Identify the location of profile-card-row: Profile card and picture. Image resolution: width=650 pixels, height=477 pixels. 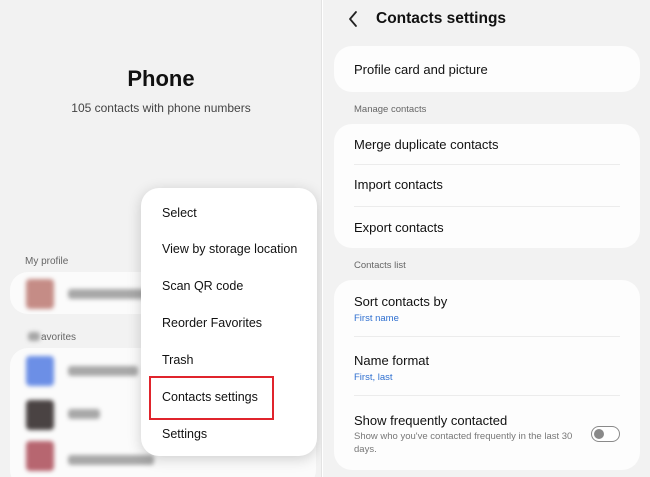
(487, 69).